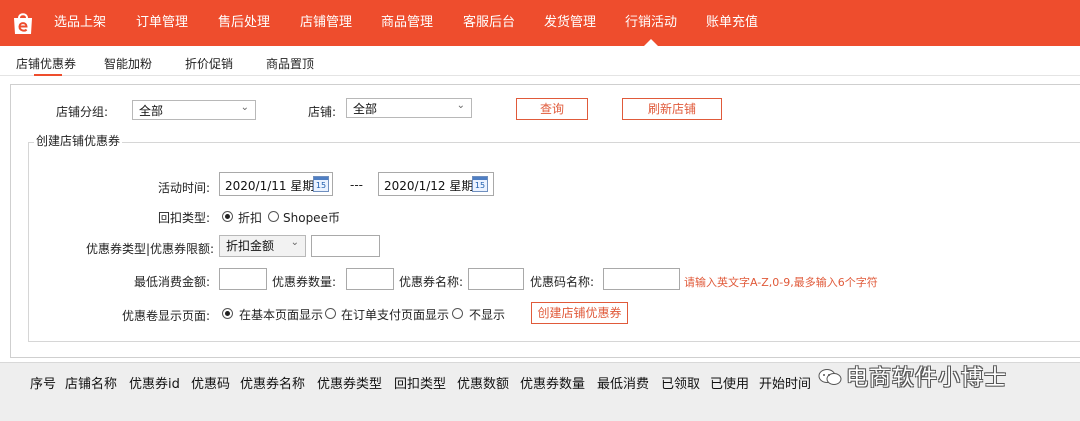 The height and width of the screenshot is (421, 1080). Describe the element at coordinates (365, 109) in the screenshot. I see `shop-value: 全部` at that location.